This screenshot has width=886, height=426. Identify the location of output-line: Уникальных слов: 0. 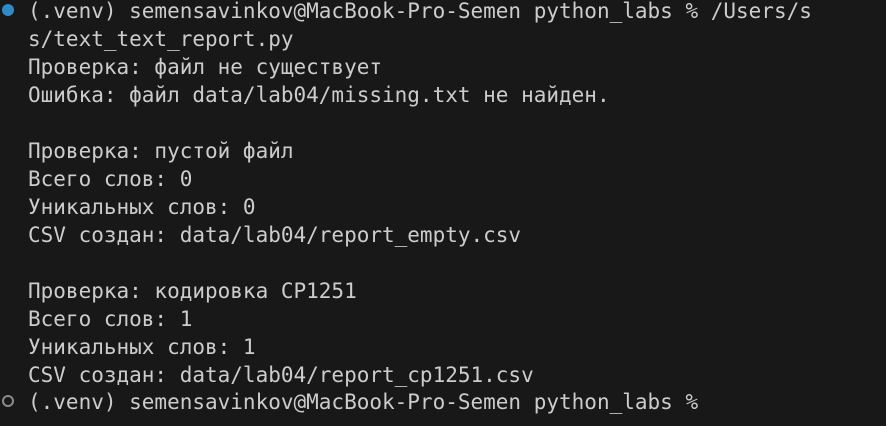
(142, 207).